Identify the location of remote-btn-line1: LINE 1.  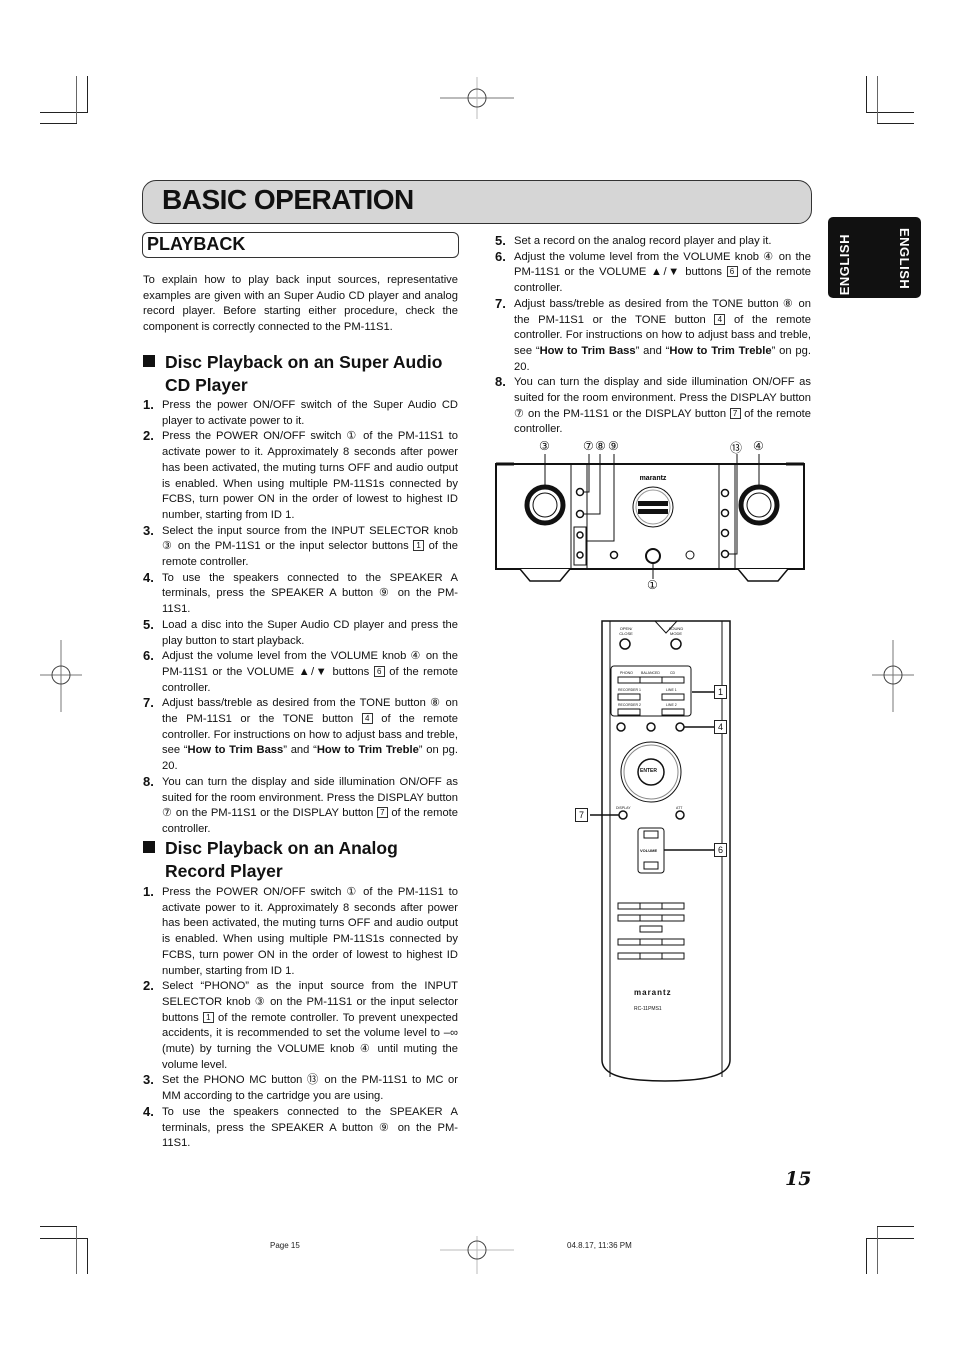
(671, 690).